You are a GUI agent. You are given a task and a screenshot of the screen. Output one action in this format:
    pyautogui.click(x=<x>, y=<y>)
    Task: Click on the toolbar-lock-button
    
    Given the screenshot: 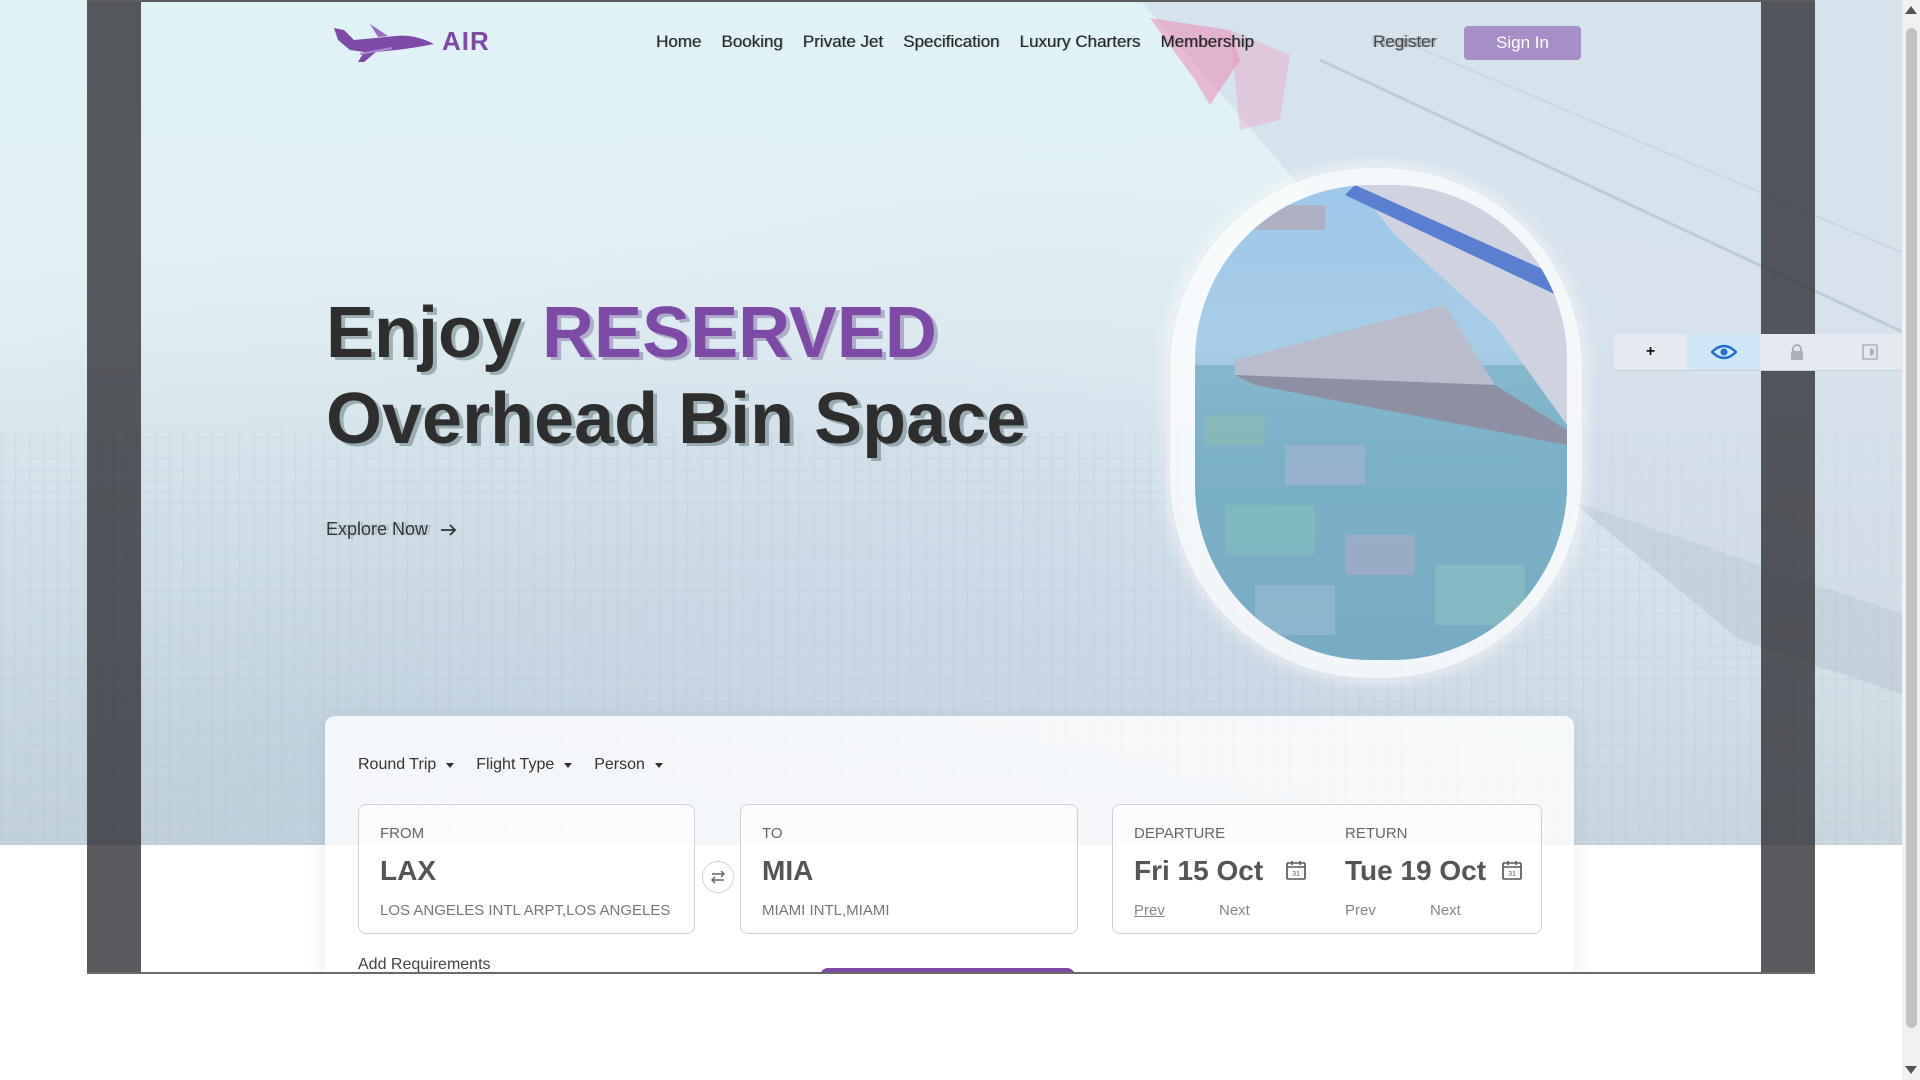 What is the action you would take?
    pyautogui.click(x=1796, y=352)
    